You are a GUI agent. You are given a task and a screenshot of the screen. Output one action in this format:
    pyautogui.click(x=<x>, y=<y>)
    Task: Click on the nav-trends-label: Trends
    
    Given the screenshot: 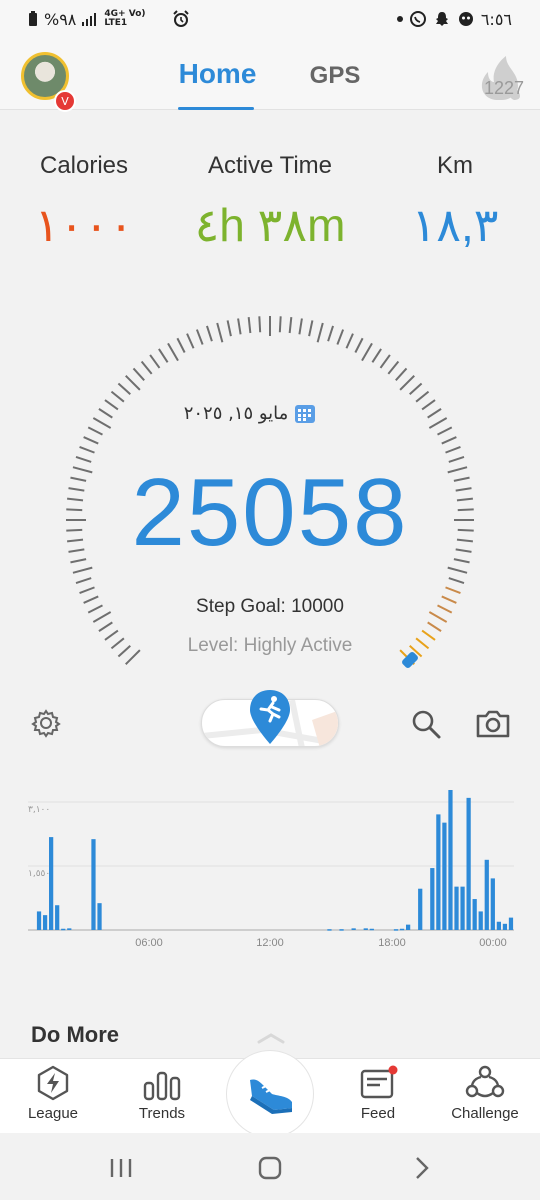 What is the action you would take?
    pyautogui.click(x=162, y=1113)
    